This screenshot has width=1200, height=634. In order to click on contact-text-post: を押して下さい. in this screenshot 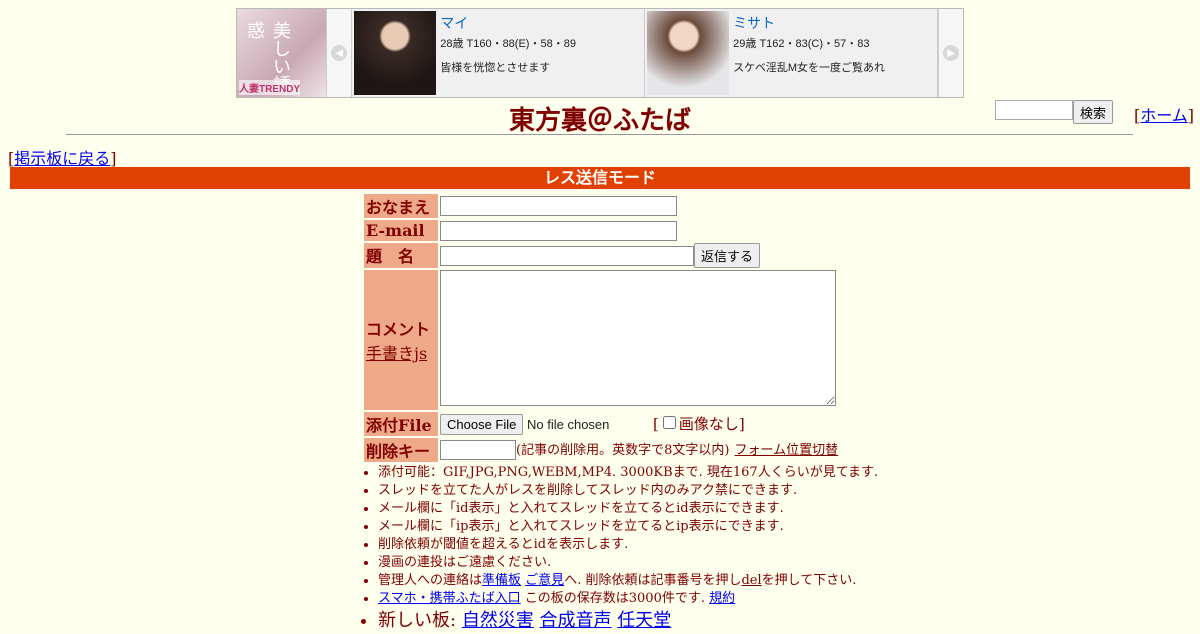, I will do `click(809, 580)`.